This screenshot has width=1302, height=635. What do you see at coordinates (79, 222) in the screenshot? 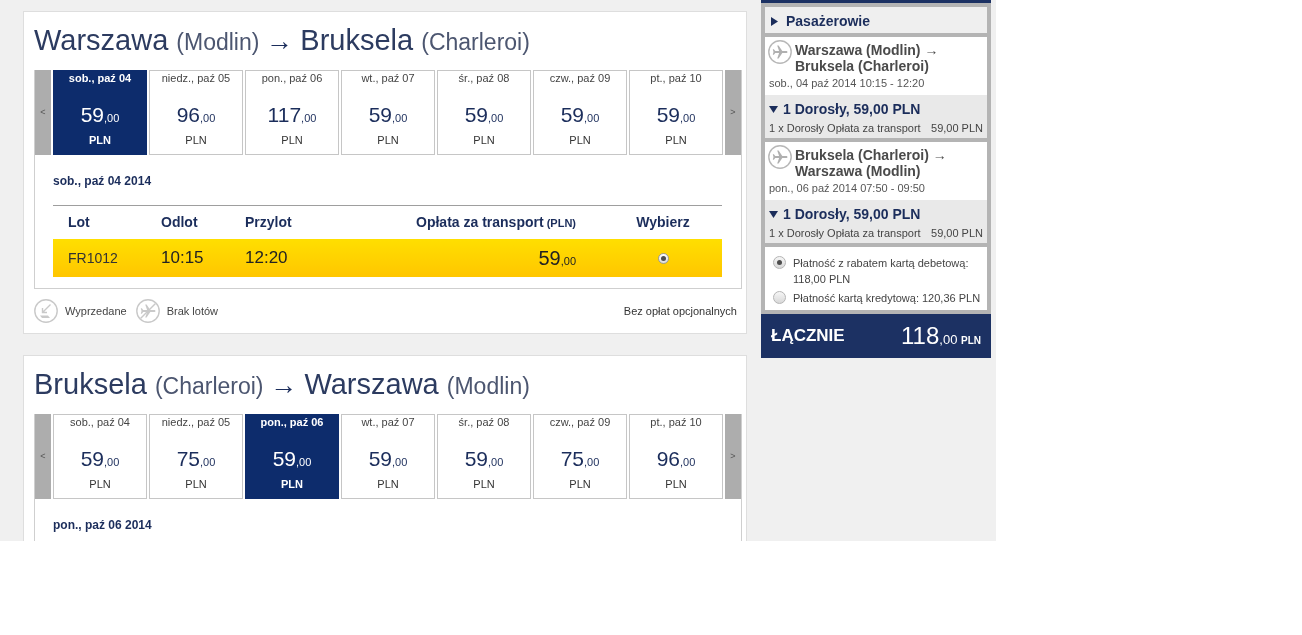
I see `column-header: Lot` at bounding box center [79, 222].